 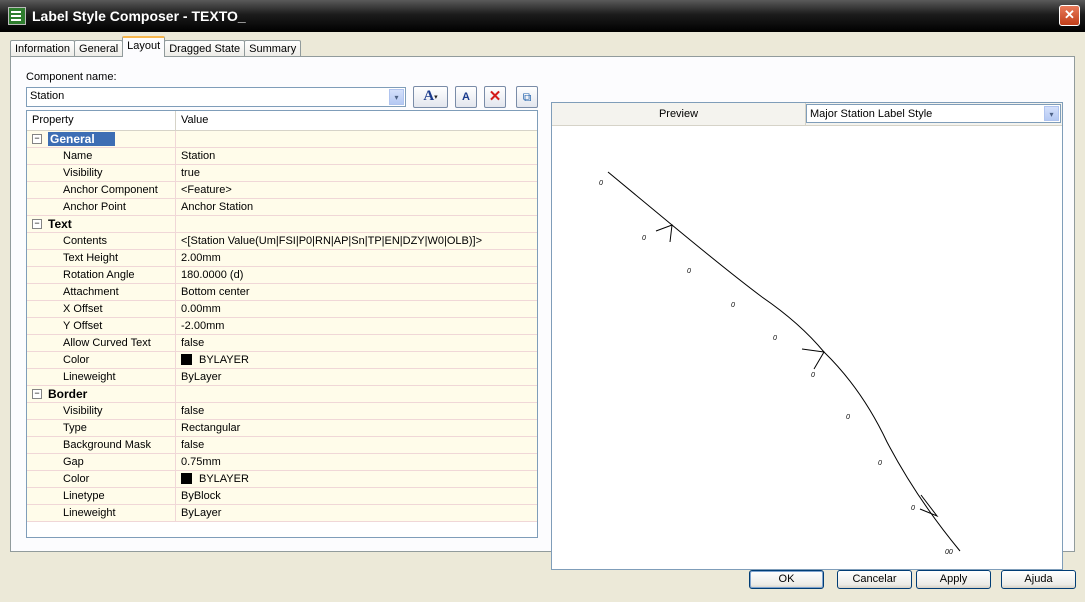 I want to click on color-value: BYLAYER, so click(x=224, y=479).